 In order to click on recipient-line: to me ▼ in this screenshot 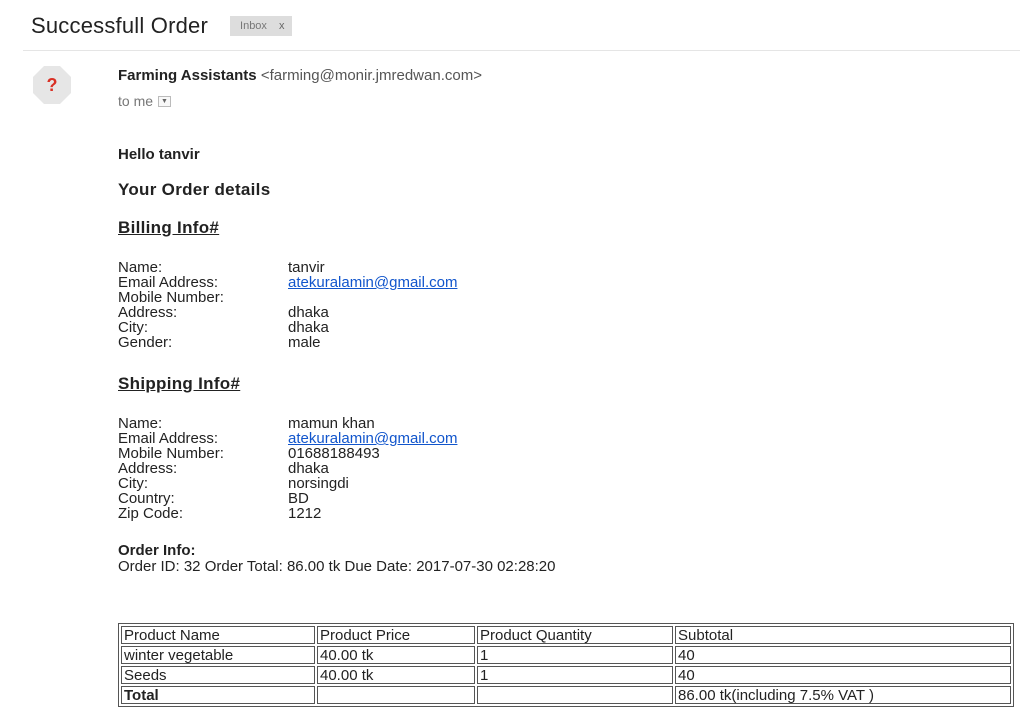, I will do `click(145, 101)`.